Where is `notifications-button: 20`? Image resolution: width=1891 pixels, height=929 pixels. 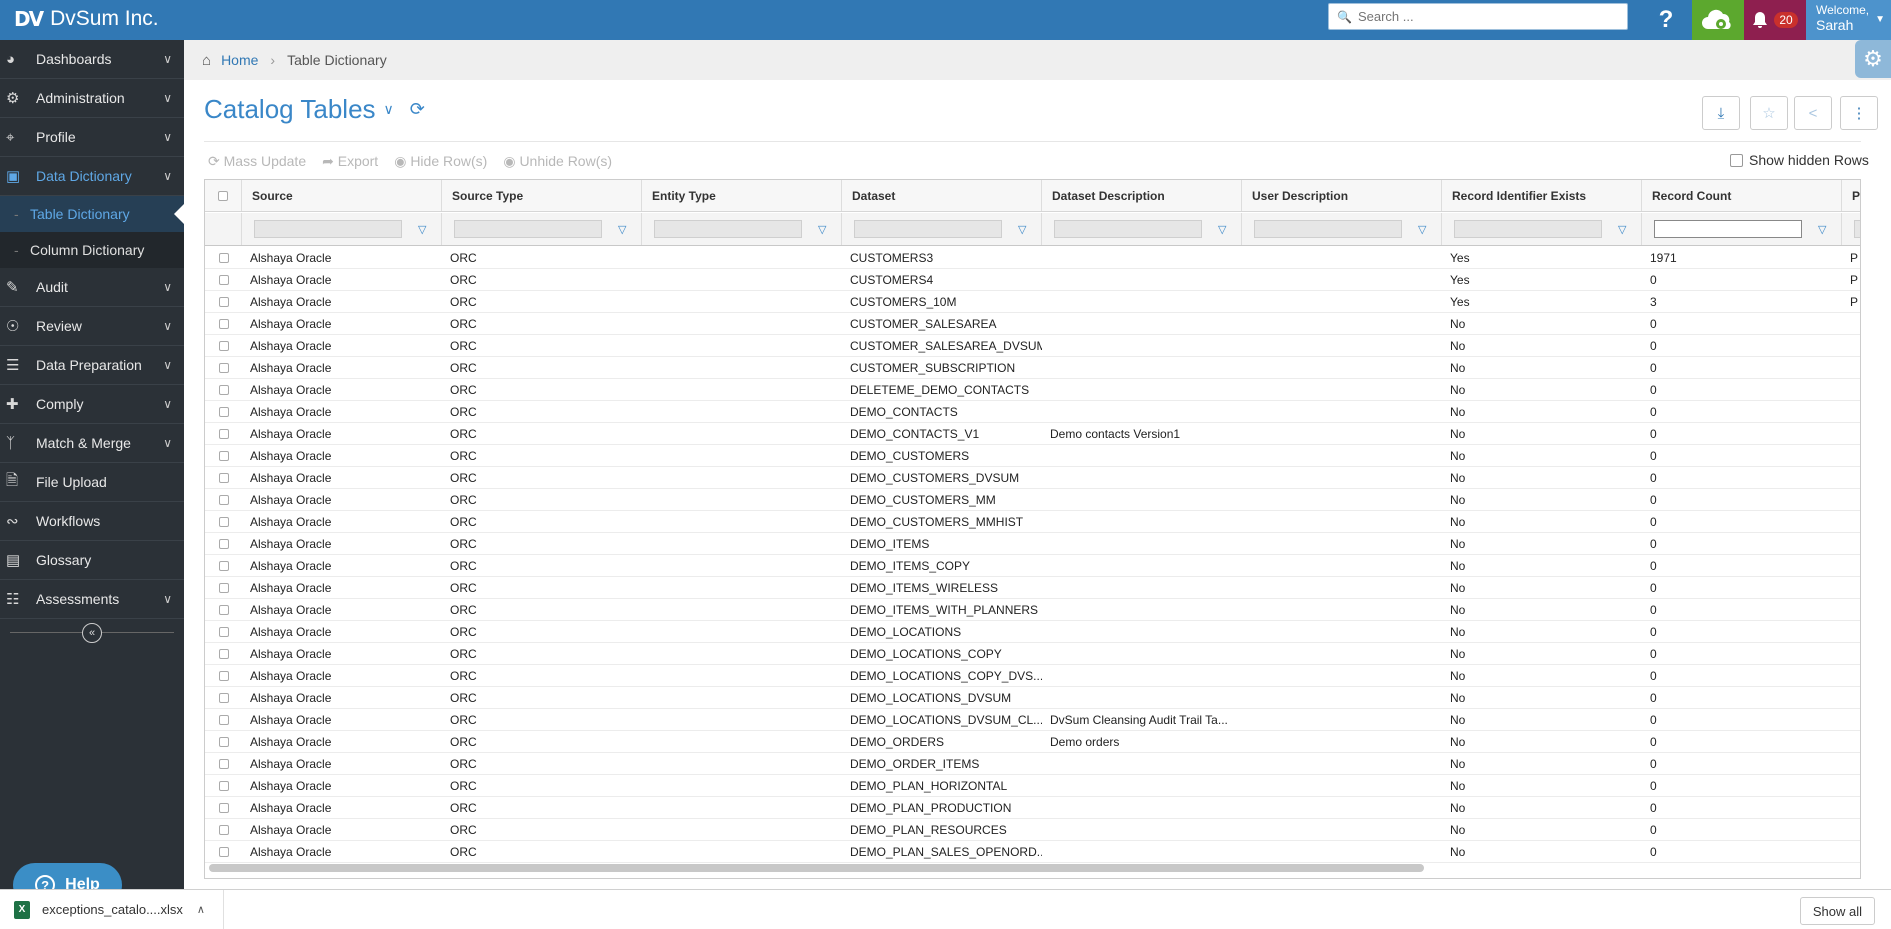 notifications-button: 20 is located at coordinates (1775, 20).